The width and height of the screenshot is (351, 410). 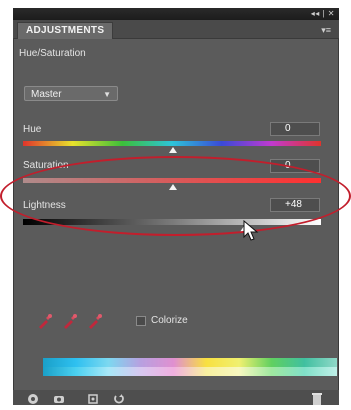 What do you see at coordinates (119, 401) in the screenshot?
I see `reset-icon` at bounding box center [119, 401].